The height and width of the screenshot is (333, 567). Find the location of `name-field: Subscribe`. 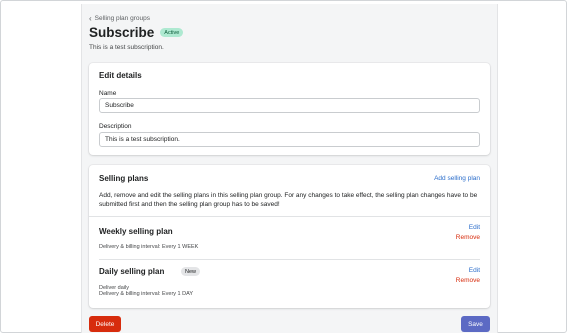

name-field: Subscribe is located at coordinates (289, 105).